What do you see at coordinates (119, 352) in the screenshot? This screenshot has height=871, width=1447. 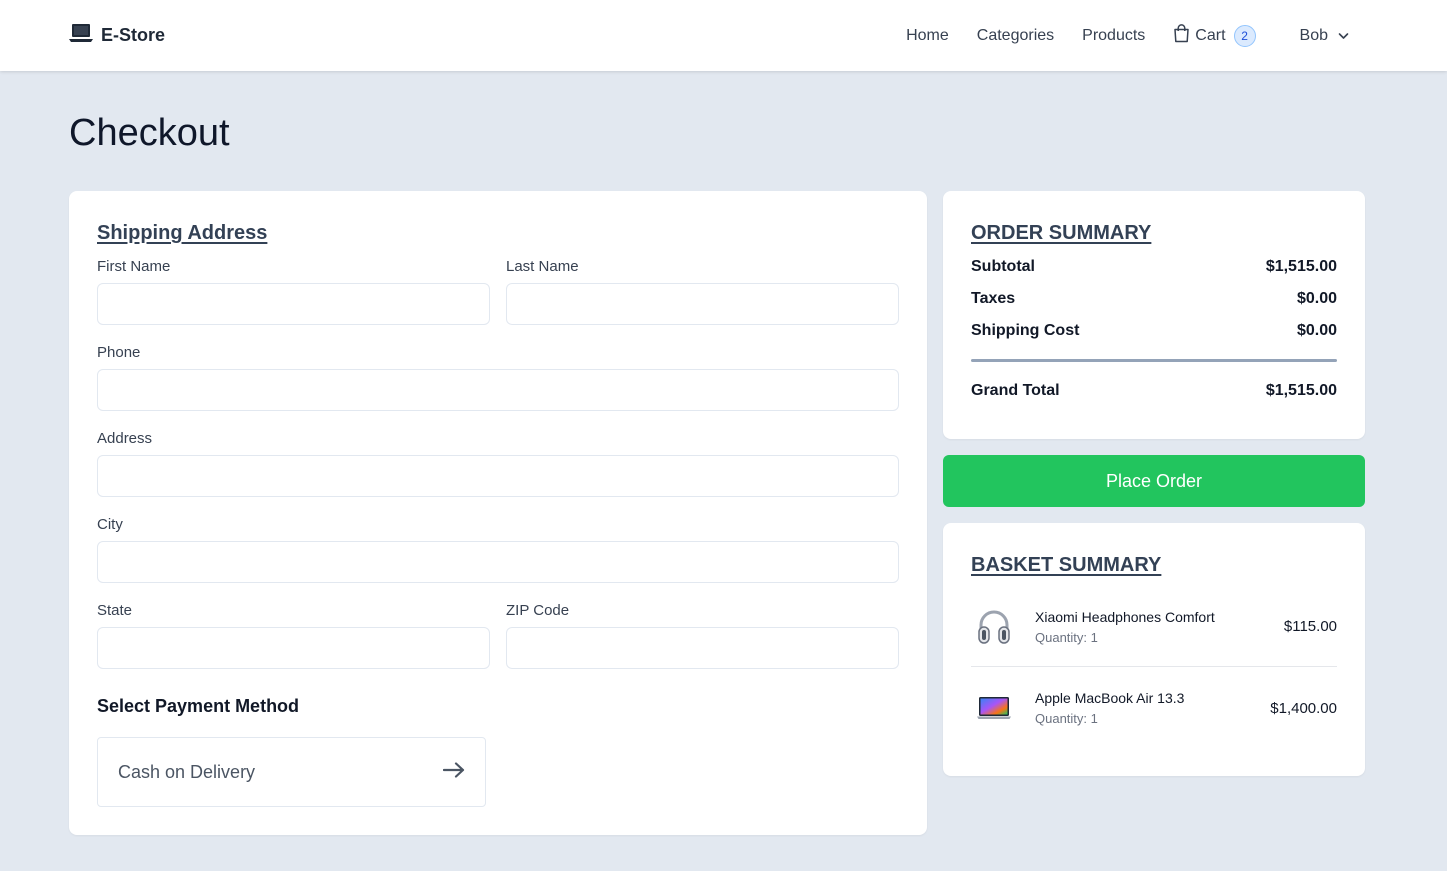 I see `phone-label: Phone` at bounding box center [119, 352].